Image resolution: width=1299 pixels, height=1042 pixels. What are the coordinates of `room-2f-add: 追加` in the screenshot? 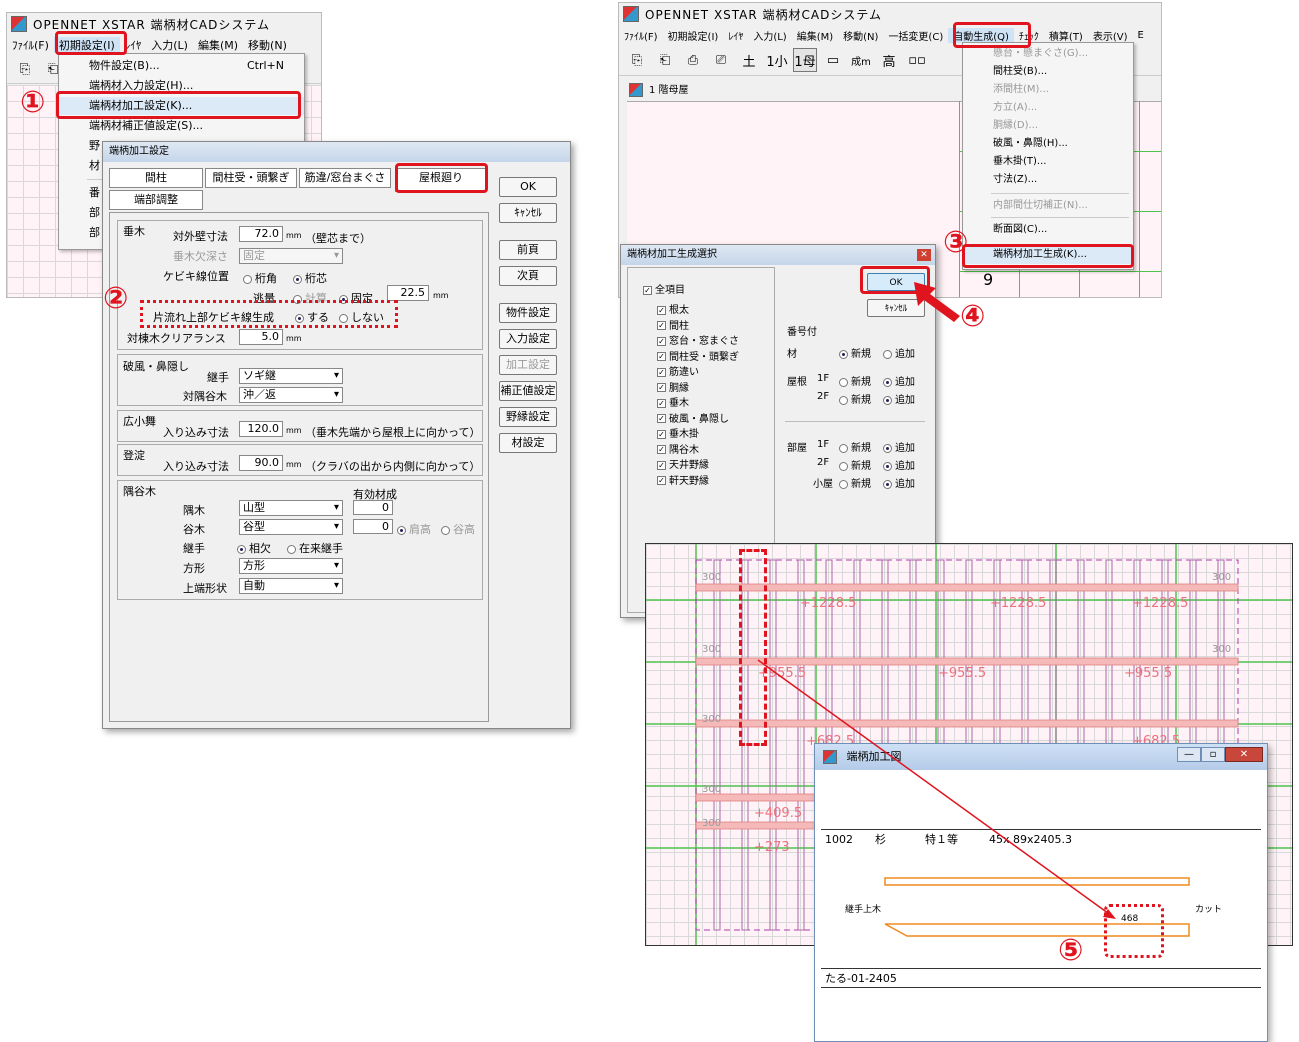 It's located at (899, 464).